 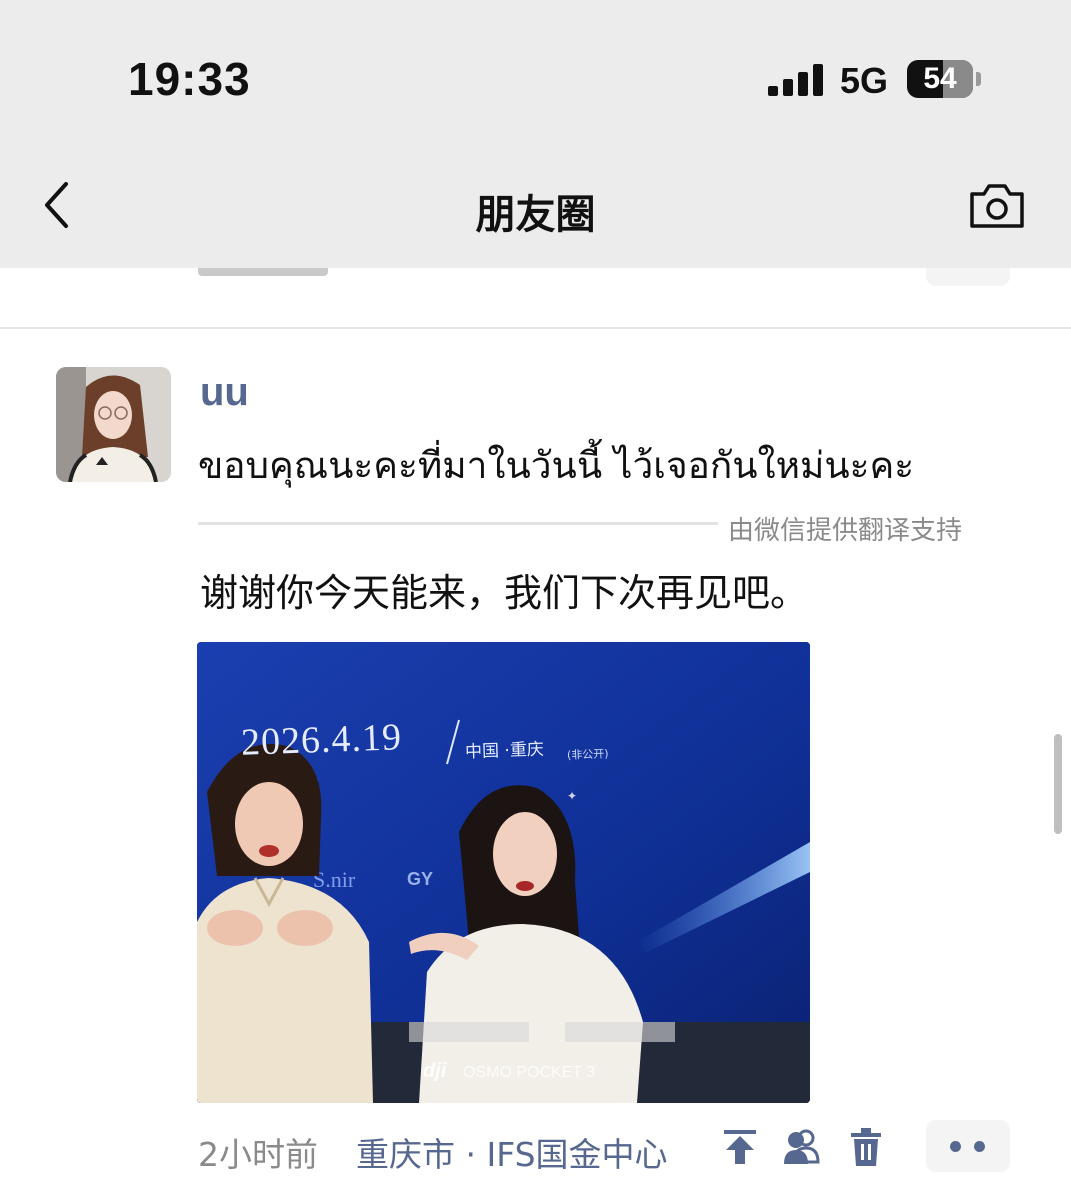 I want to click on avatar-image, so click(x=113, y=424).